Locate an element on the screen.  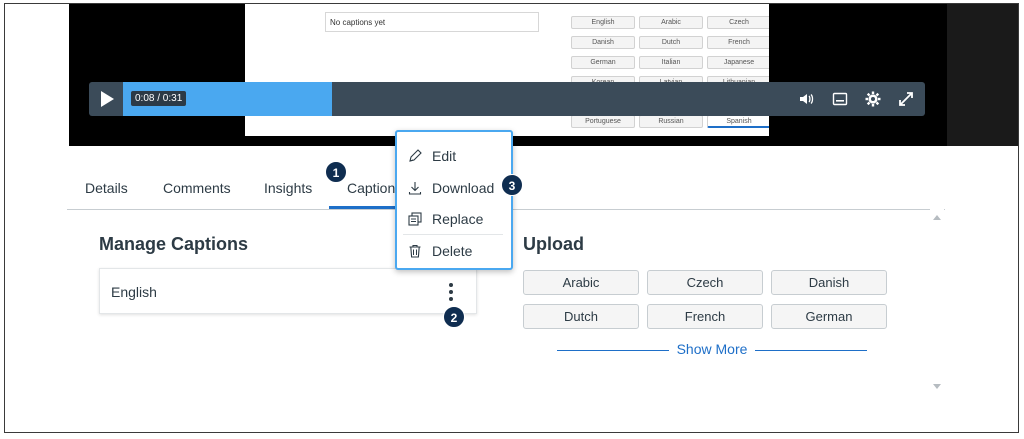
video-lang-french: French is located at coordinates (738, 42).